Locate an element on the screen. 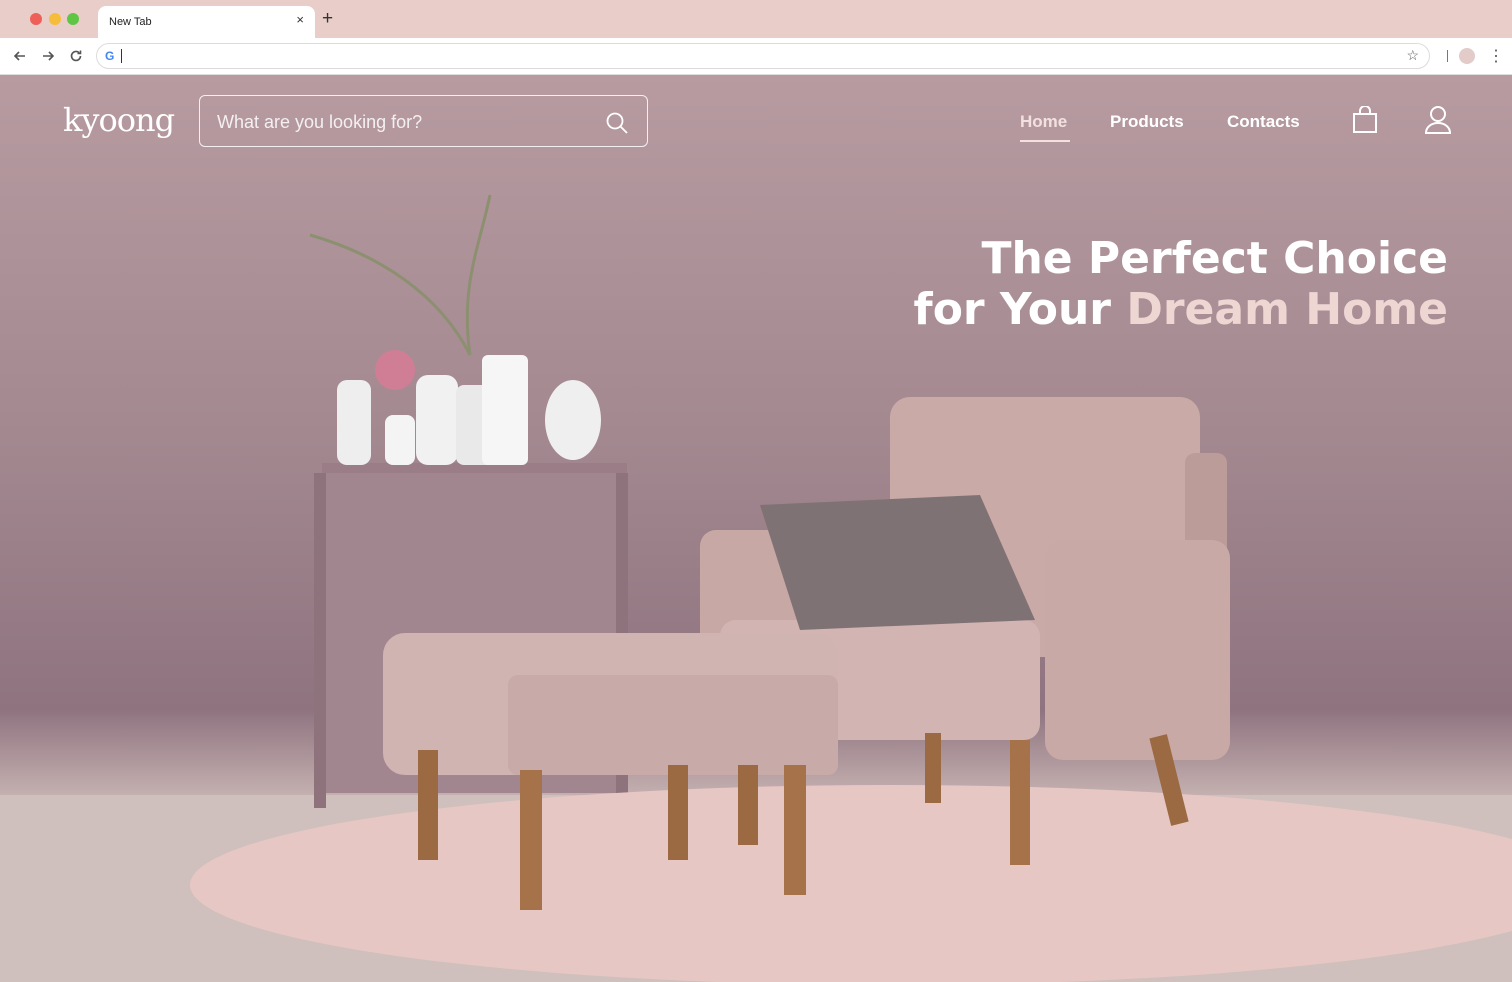 The image size is (1512, 982). browser-tab: New Tab × is located at coordinates (206, 22).